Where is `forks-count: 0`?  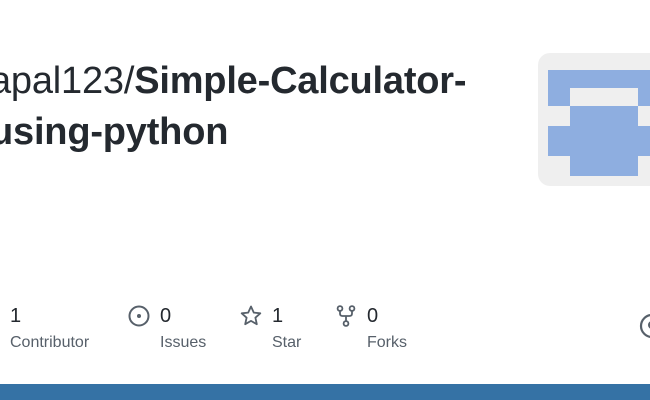 forks-count: 0 is located at coordinates (373, 316).